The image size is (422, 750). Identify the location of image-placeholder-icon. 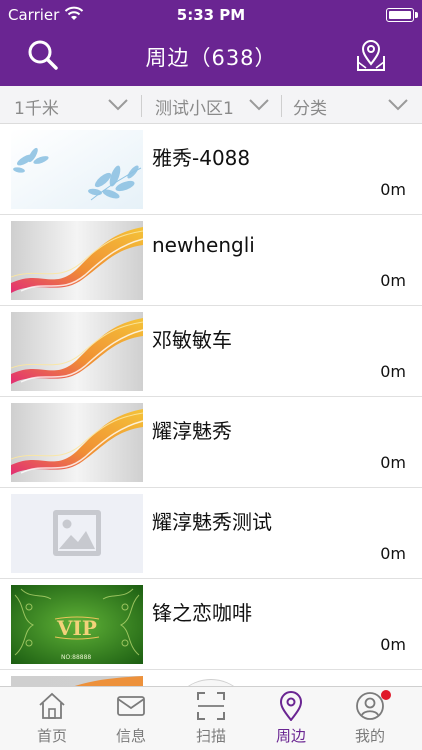
(77, 533).